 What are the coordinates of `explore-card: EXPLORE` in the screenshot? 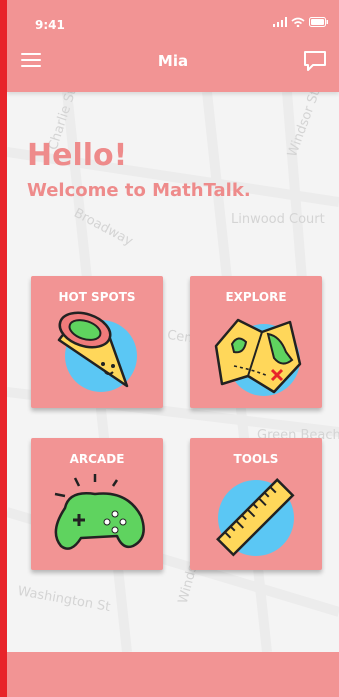 It's located at (256, 342).